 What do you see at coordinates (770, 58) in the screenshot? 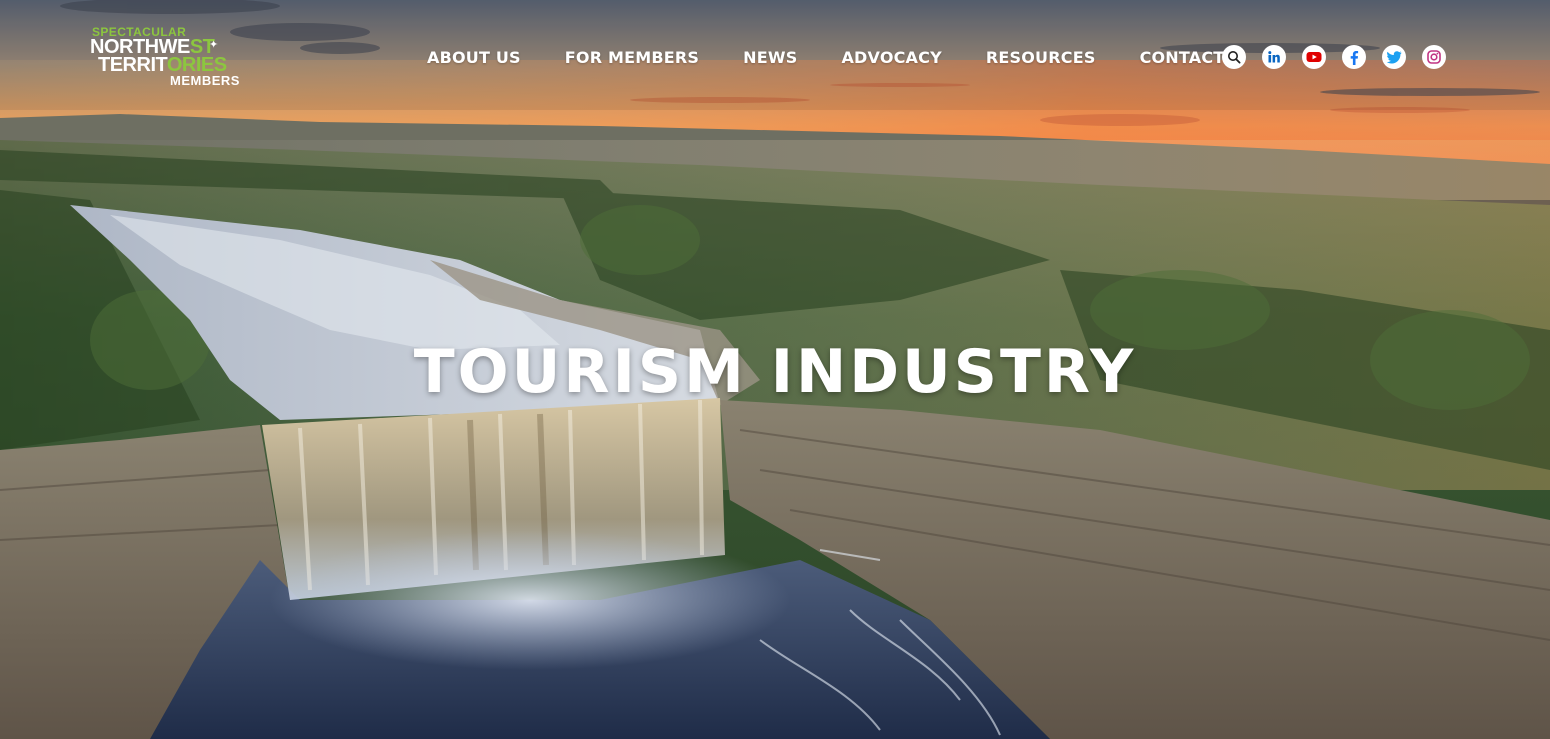
I see `nav-item-news: NEWS` at bounding box center [770, 58].